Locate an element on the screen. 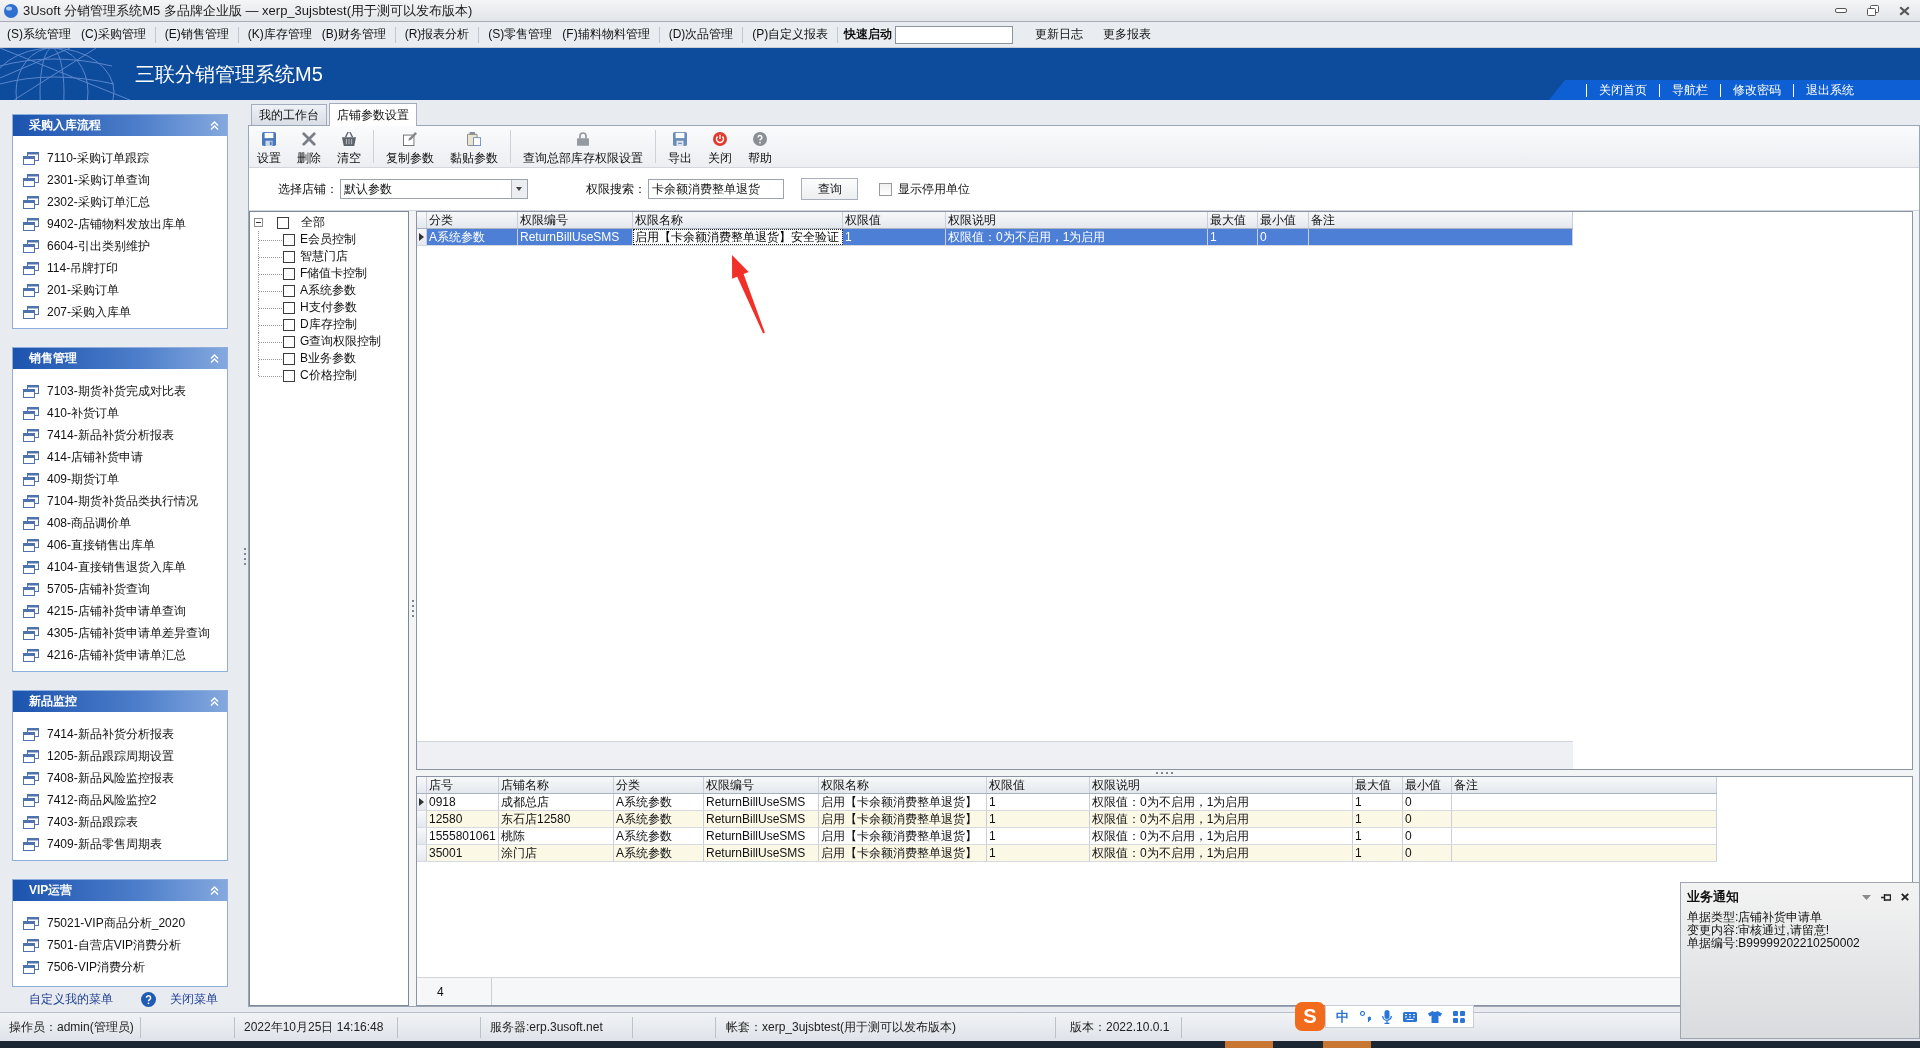 The image size is (1920, 1048). toolbar-button: 删除 is located at coordinates (309, 146).